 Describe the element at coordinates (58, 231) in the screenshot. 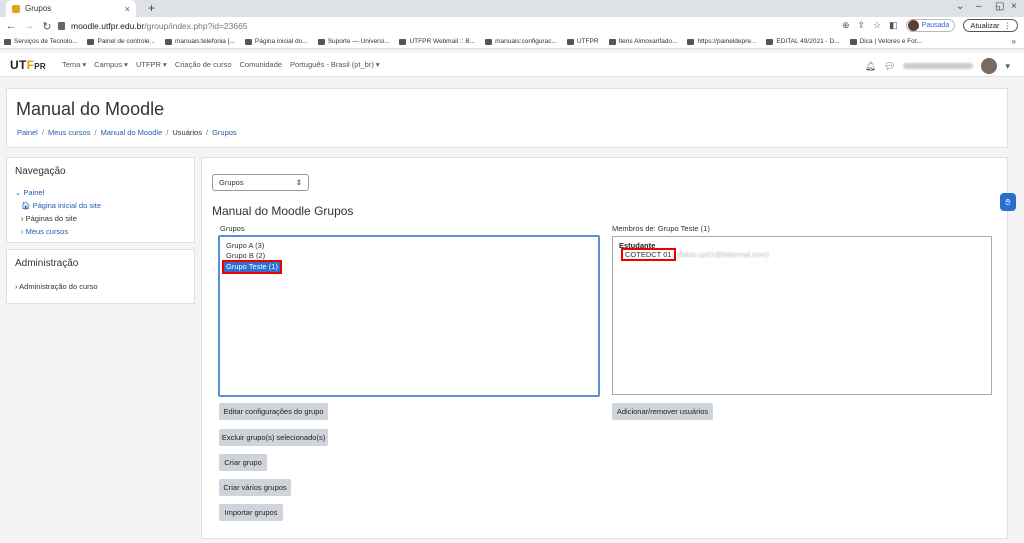

I see `nav-my-courses: › Meus cursos` at that location.